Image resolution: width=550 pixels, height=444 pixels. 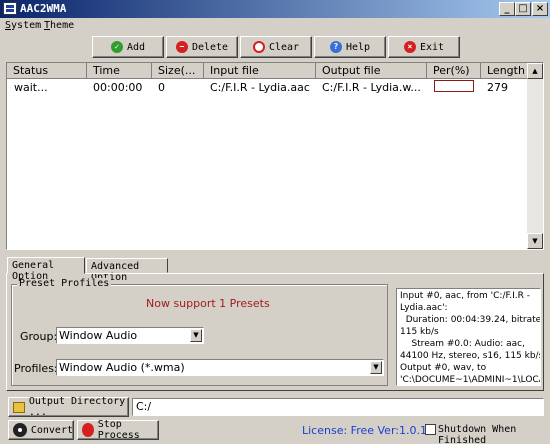 I want to click on exit-button: × Exit, so click(x=424, y=47).